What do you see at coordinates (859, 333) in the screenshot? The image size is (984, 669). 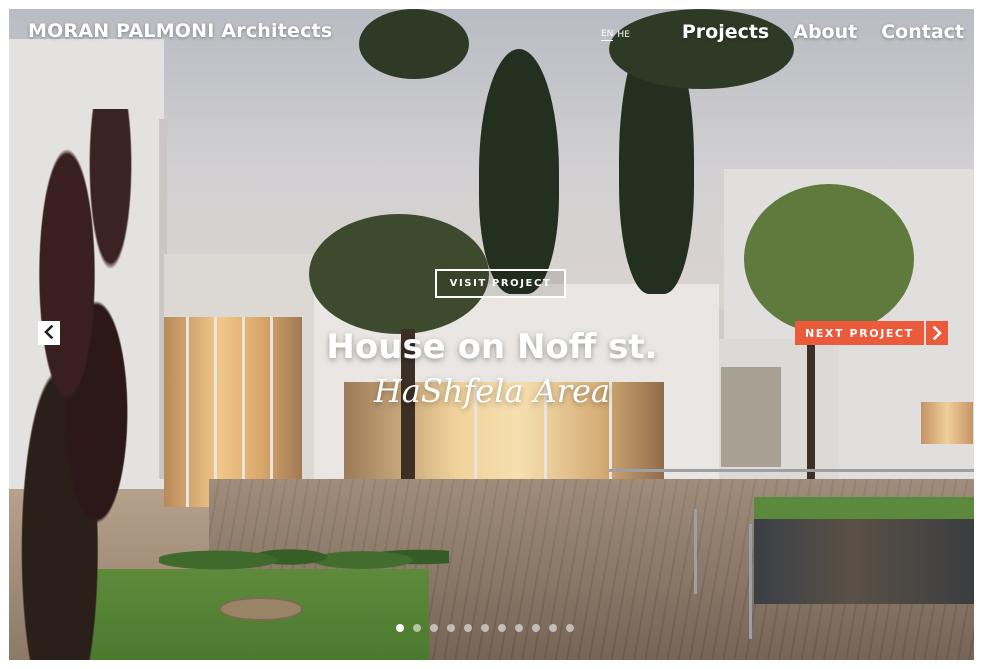 I see `next-project-label: NEXT PROJECT` at bounding box center [859, 333].